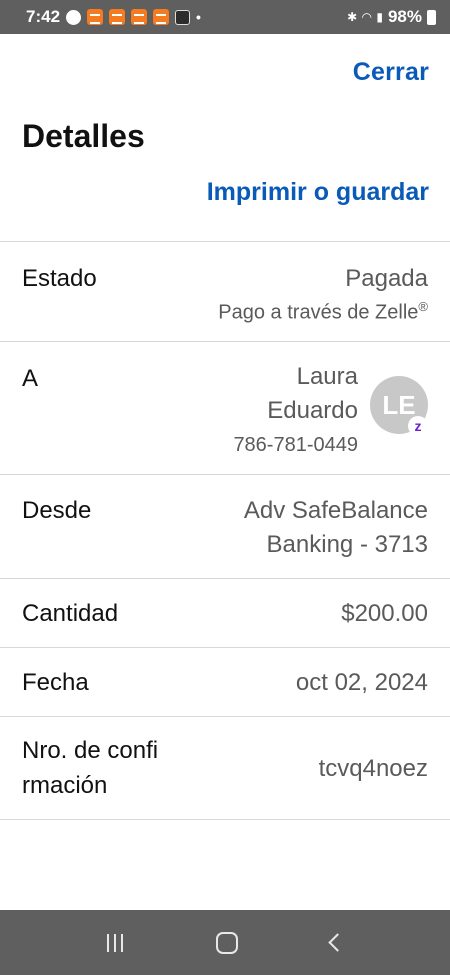 The image size is (450, 975). What do you see at coordinates (114, 942) in the screenshot?
I see `recent-apps-icon` at bounding box center [114, 942].